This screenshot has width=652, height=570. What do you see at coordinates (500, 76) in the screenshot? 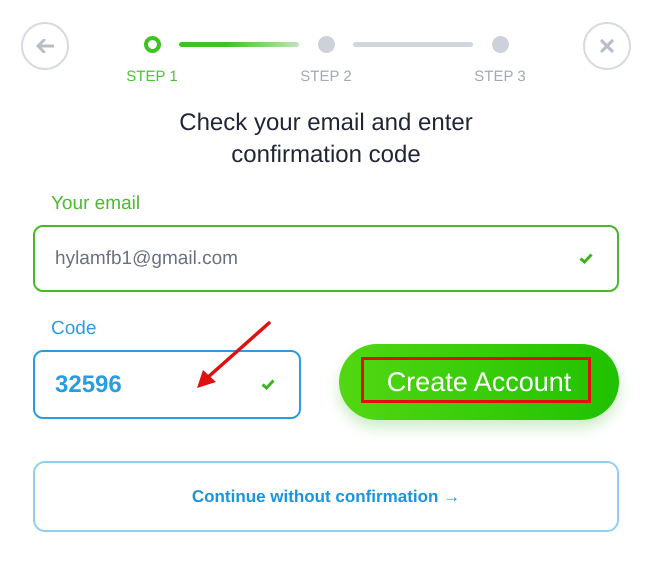
I see `step-label: STEP 3` at bounding box center [500, 76].